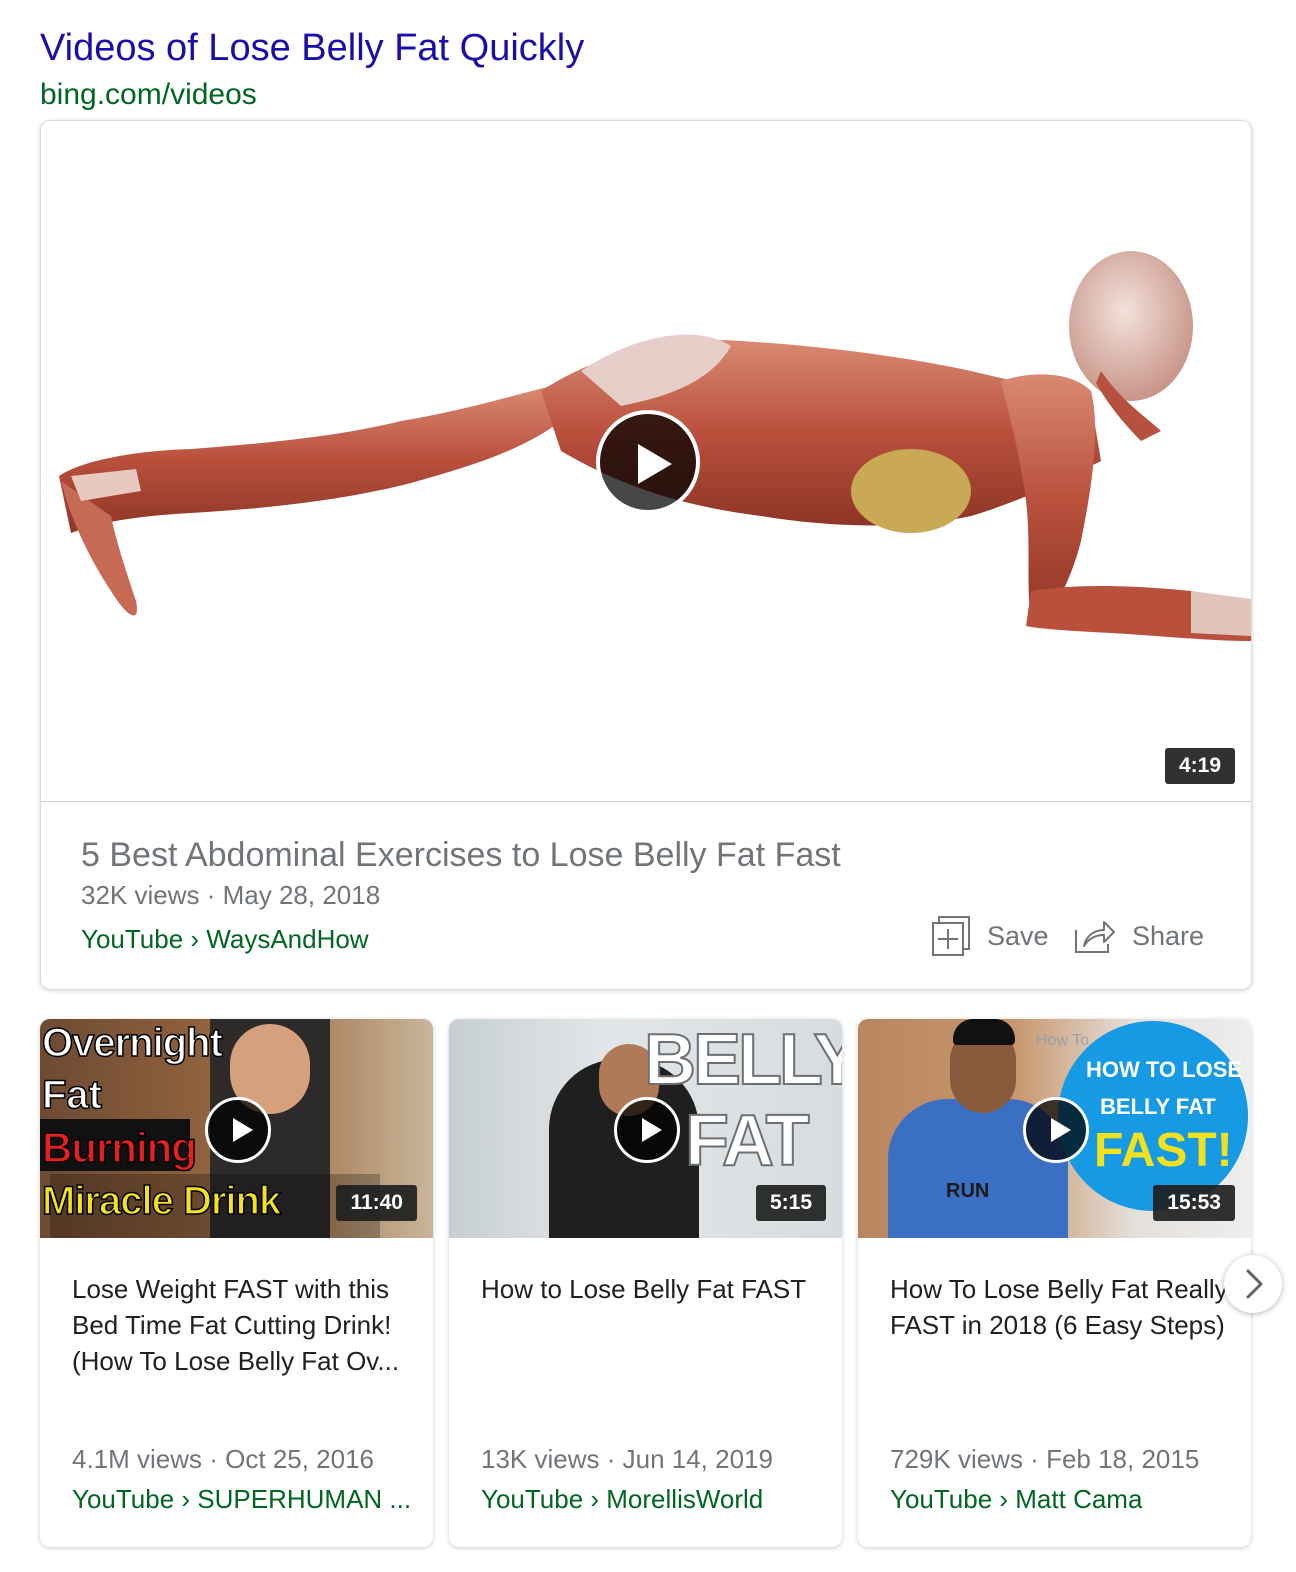 Image resolution: width=1296 pixels, height=1572 pixels. I want to click on share-icon, so click(1095, 937).